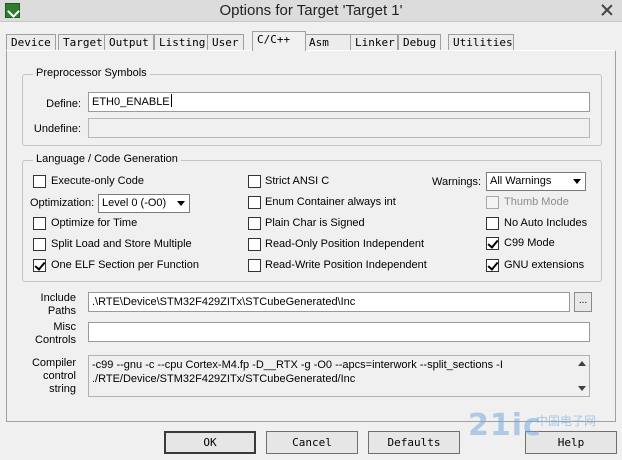 This screenshot has height=460, width=622. I want to click on execute-only-checkbox, so click(39, 181).